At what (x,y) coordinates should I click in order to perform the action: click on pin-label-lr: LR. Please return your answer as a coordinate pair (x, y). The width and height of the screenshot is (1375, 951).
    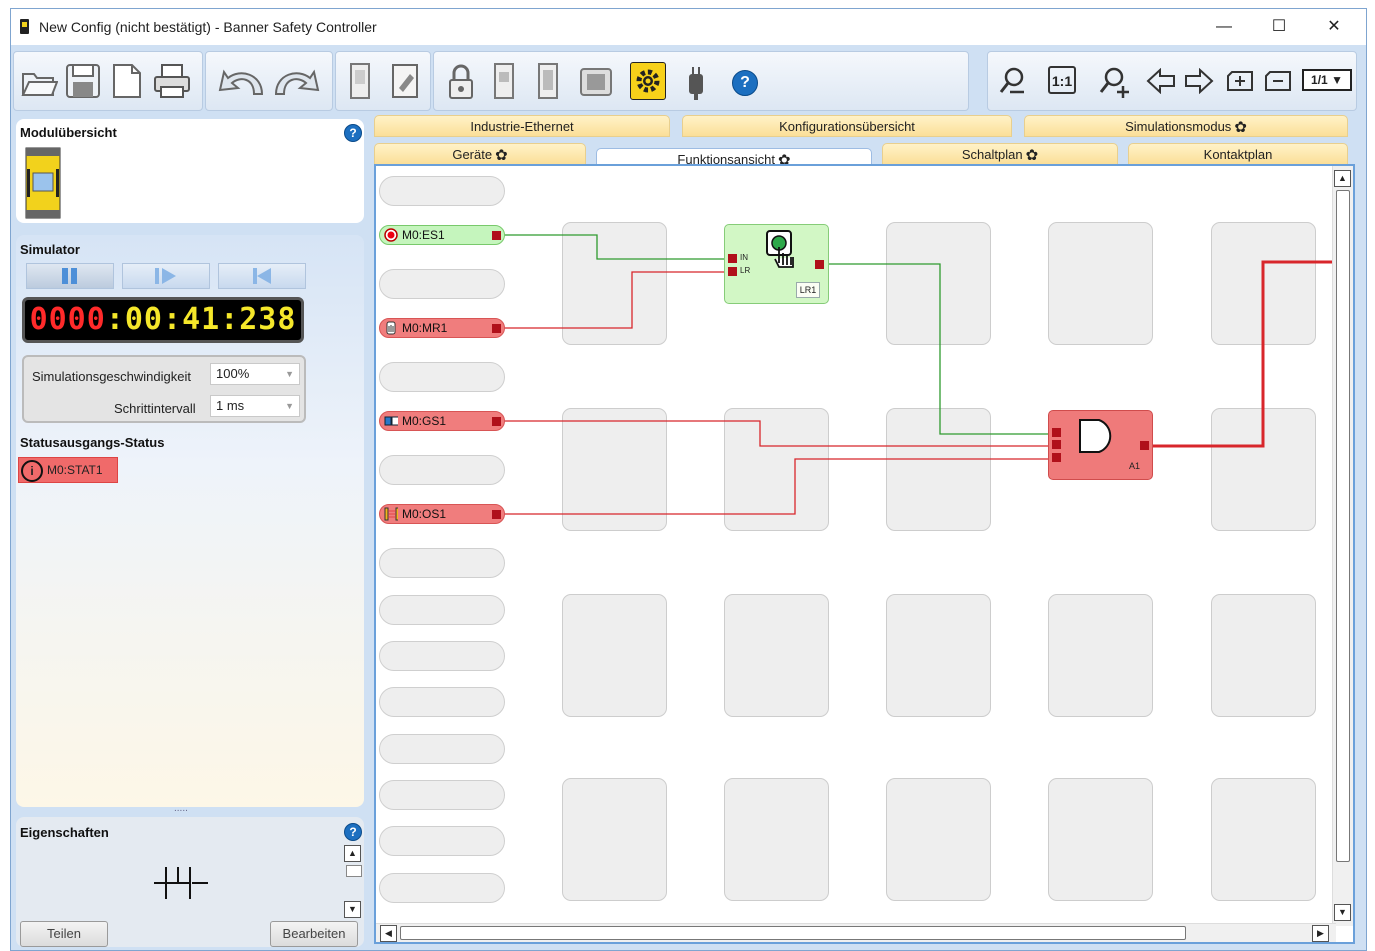
    Looking at the image, I should click on (745, 270).